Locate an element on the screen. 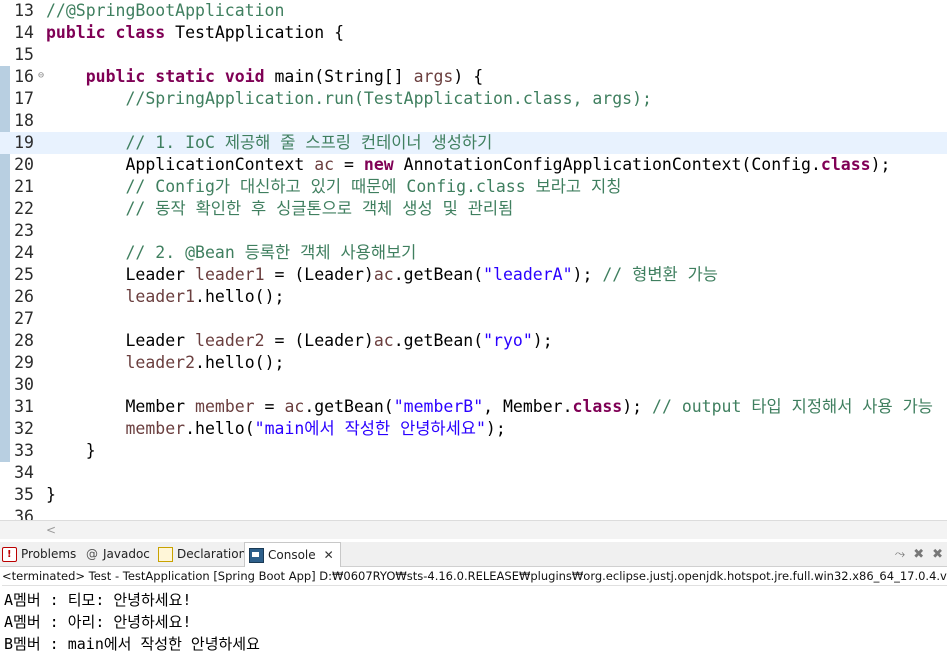  code-line: 19 // 1. IoC 제공해 줄 스프링 컨테이너 생성하기 is located at coordinates (473, 143).